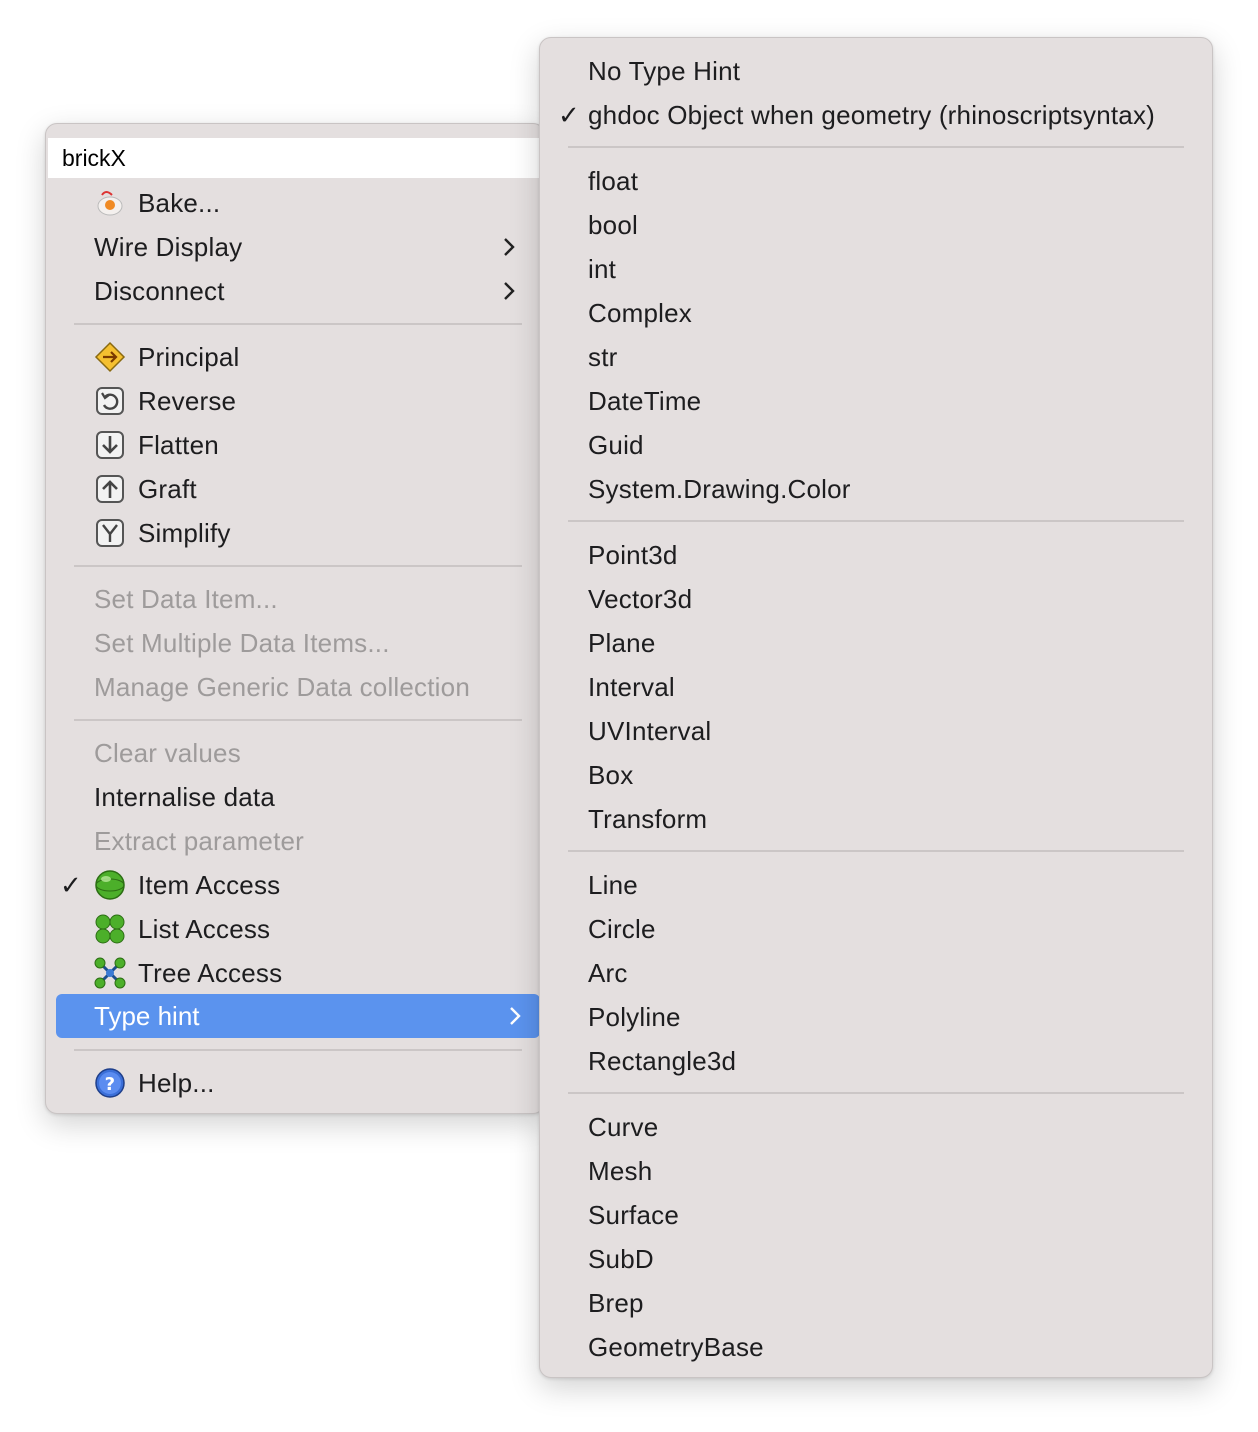 The height and width of the screenshot is (1432, 1258). I want to click on type-hint-complex: Complex, so click(890, 313).